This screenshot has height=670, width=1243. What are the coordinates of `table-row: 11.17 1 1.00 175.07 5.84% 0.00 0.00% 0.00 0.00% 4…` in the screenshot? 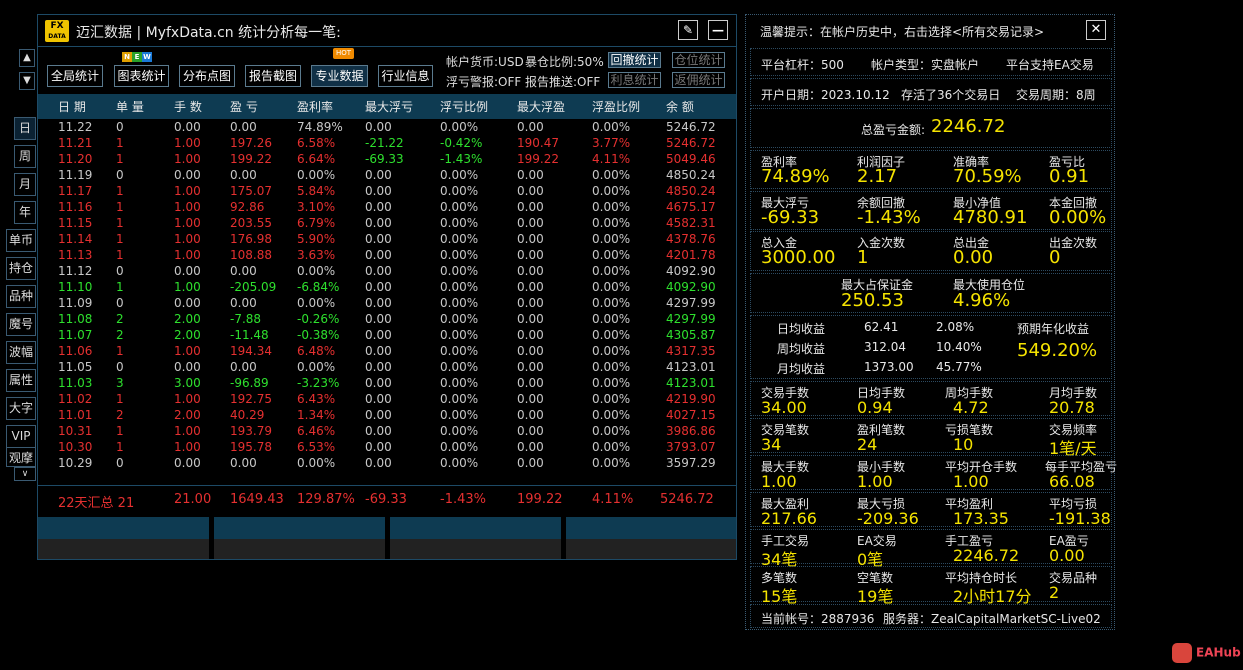 It's located at (387, 191).